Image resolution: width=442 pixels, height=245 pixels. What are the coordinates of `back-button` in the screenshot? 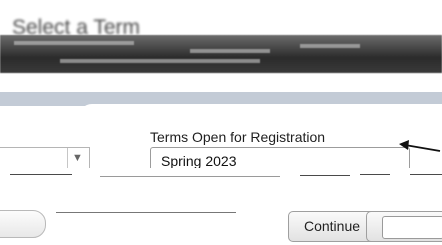 It's located at (23, 224).